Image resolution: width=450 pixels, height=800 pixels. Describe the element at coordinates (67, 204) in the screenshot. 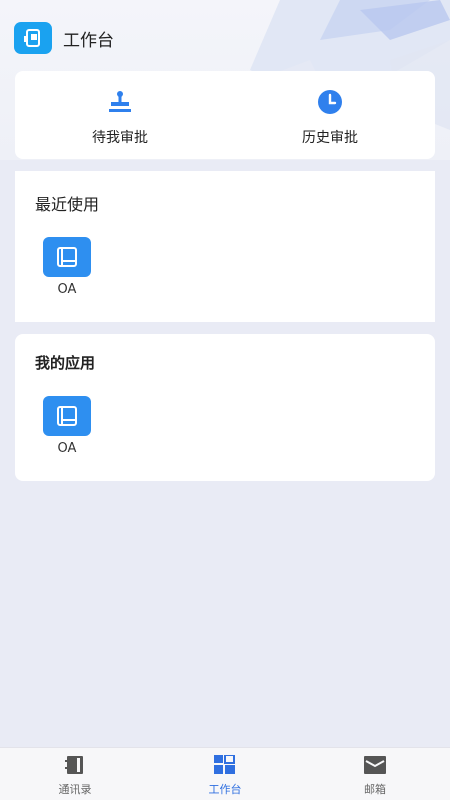

I see `recent-section-title: 最近使用` at that location.